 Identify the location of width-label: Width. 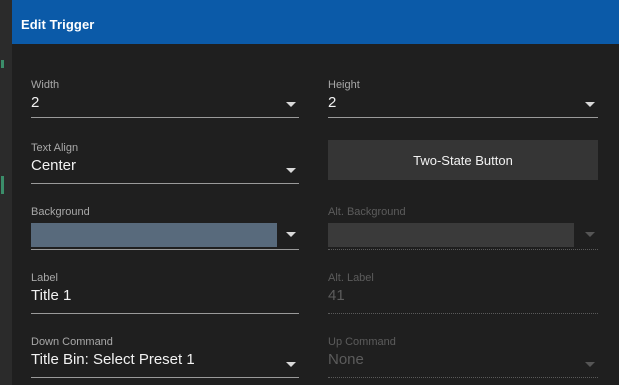
(45, 85).